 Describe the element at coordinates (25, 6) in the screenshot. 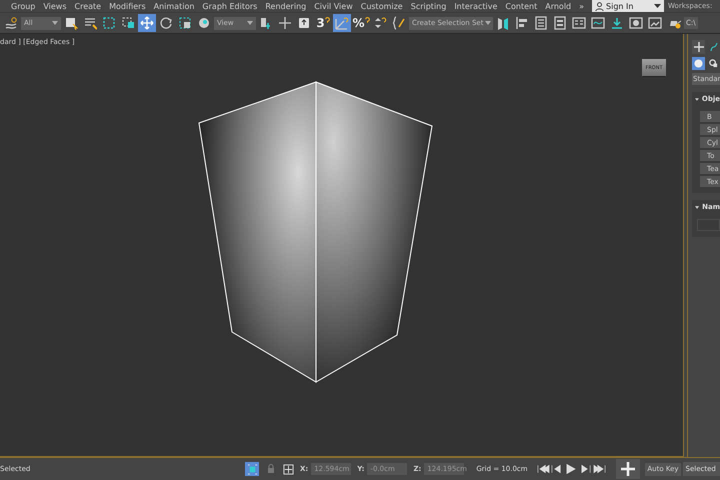

I see `menu-item: Group` at that location.